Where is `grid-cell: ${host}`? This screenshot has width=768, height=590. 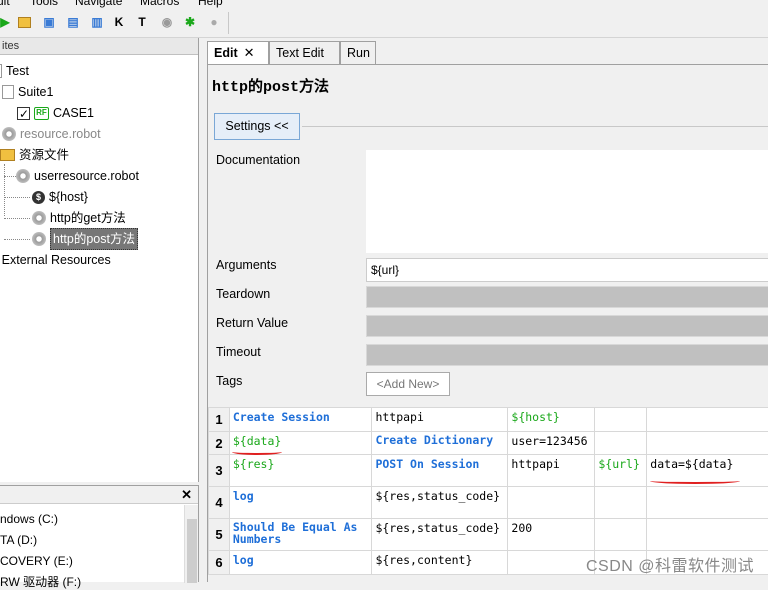 grid-cell: ${host} is located at coordinates (551, 420).